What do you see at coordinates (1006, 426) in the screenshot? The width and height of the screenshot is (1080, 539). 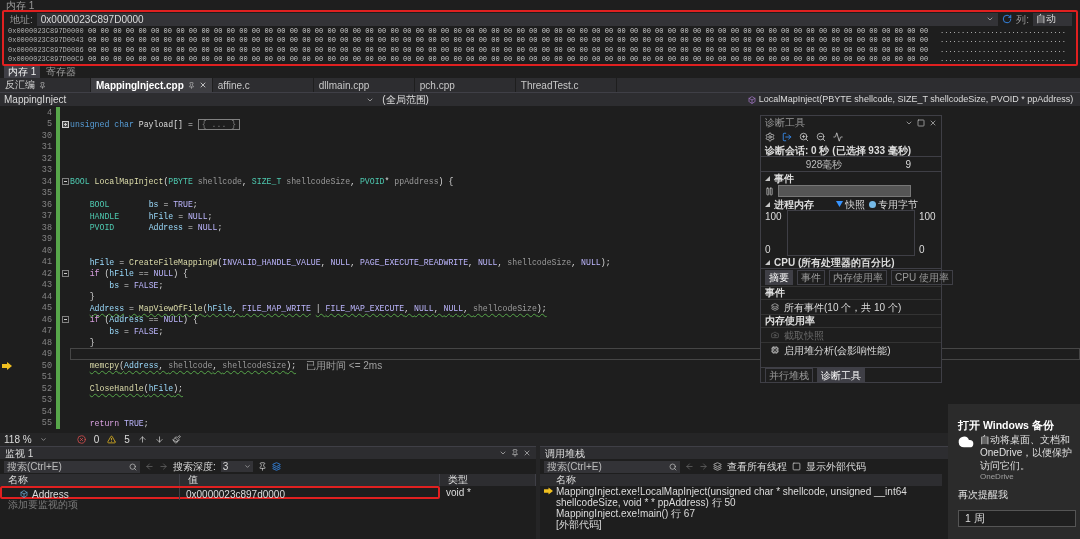 I see `notification-title: 打开 Windows 备份` at bounding box center [1006, 426].